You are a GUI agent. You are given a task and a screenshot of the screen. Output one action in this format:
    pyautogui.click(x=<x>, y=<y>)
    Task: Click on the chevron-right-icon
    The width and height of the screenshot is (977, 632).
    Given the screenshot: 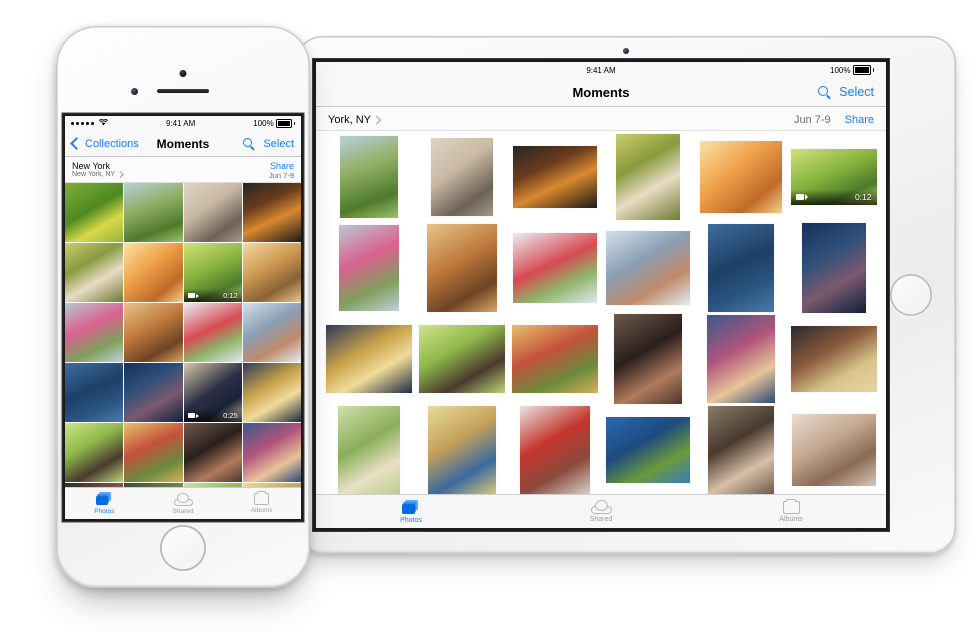 What is the action you would take?
    pyautogui.click(x=120, y=174)
    